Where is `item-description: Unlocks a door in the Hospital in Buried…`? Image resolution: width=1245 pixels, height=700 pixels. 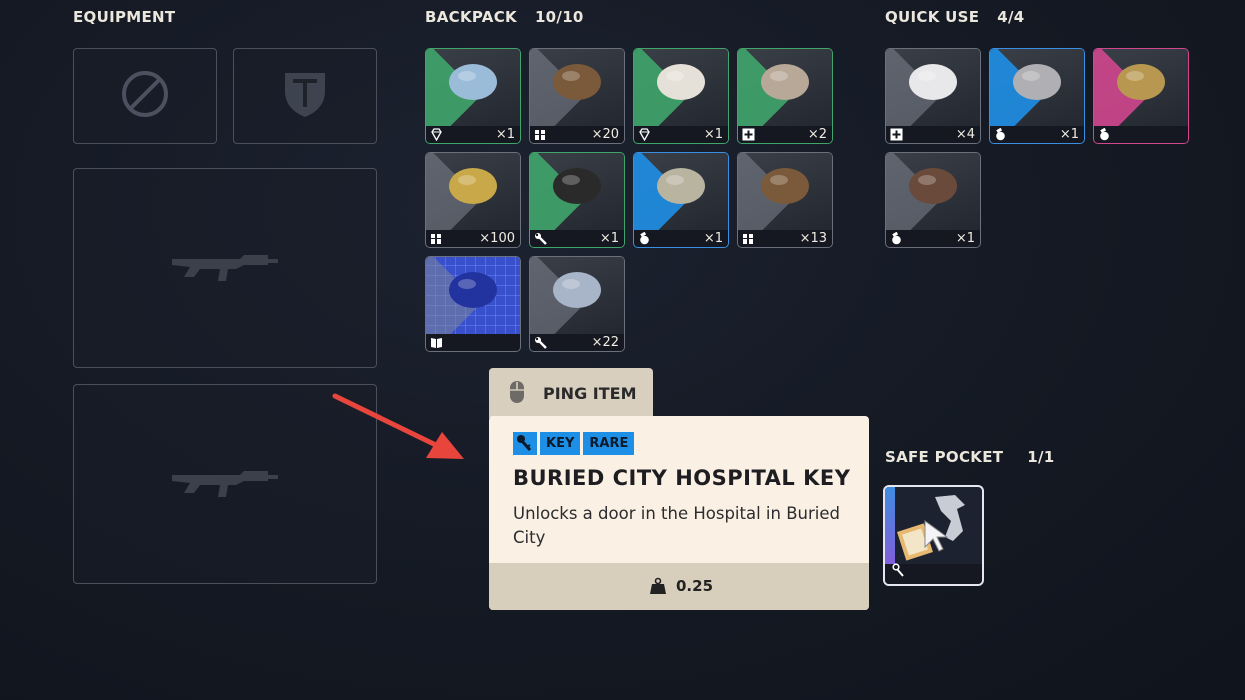 item-description: Unlocks a door in the Hospital in Buried… is located at coordinates (676, 525).